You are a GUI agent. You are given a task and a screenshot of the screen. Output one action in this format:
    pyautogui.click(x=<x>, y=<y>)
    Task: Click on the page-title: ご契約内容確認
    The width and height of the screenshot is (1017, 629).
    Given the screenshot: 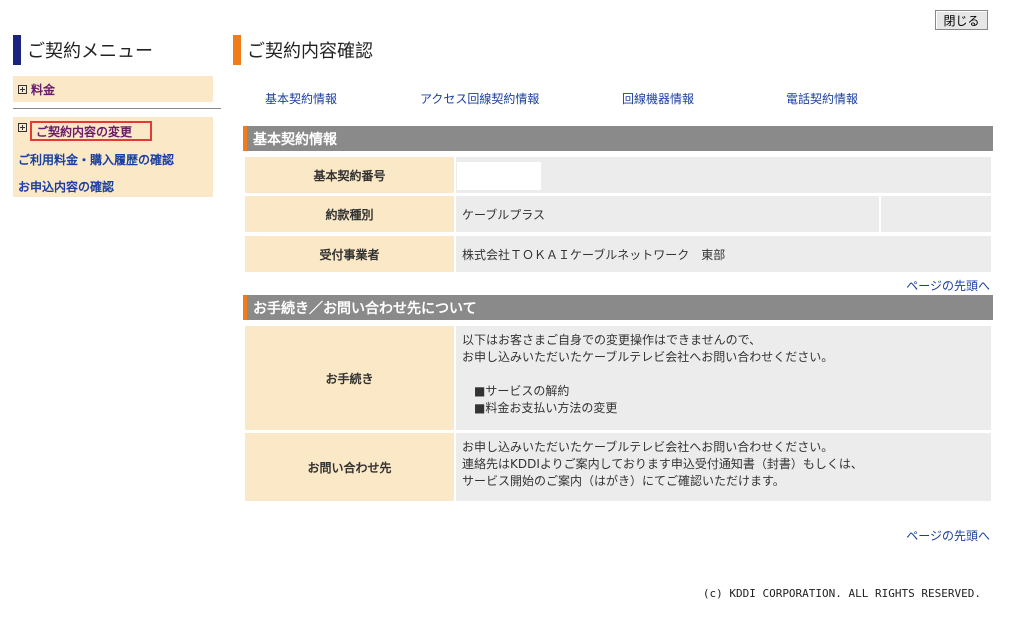 What is the action you would take?
    pyautogui.click(x=383, y=50)
    